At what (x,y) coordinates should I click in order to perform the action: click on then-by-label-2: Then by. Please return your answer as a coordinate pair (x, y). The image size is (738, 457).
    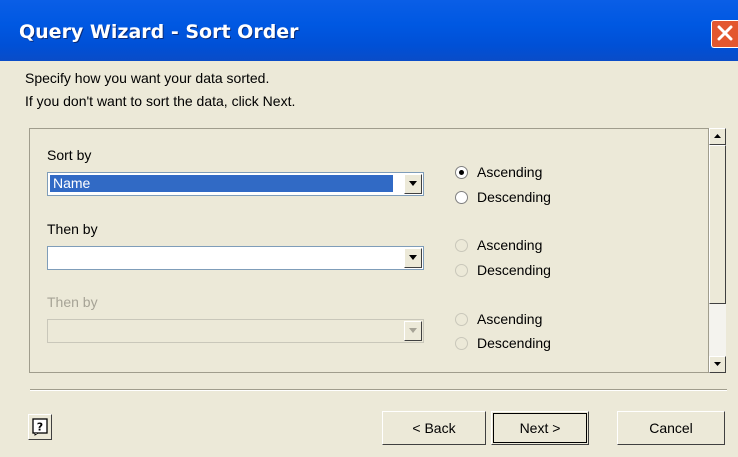
    Looking at the image, I should click on (72, 302).